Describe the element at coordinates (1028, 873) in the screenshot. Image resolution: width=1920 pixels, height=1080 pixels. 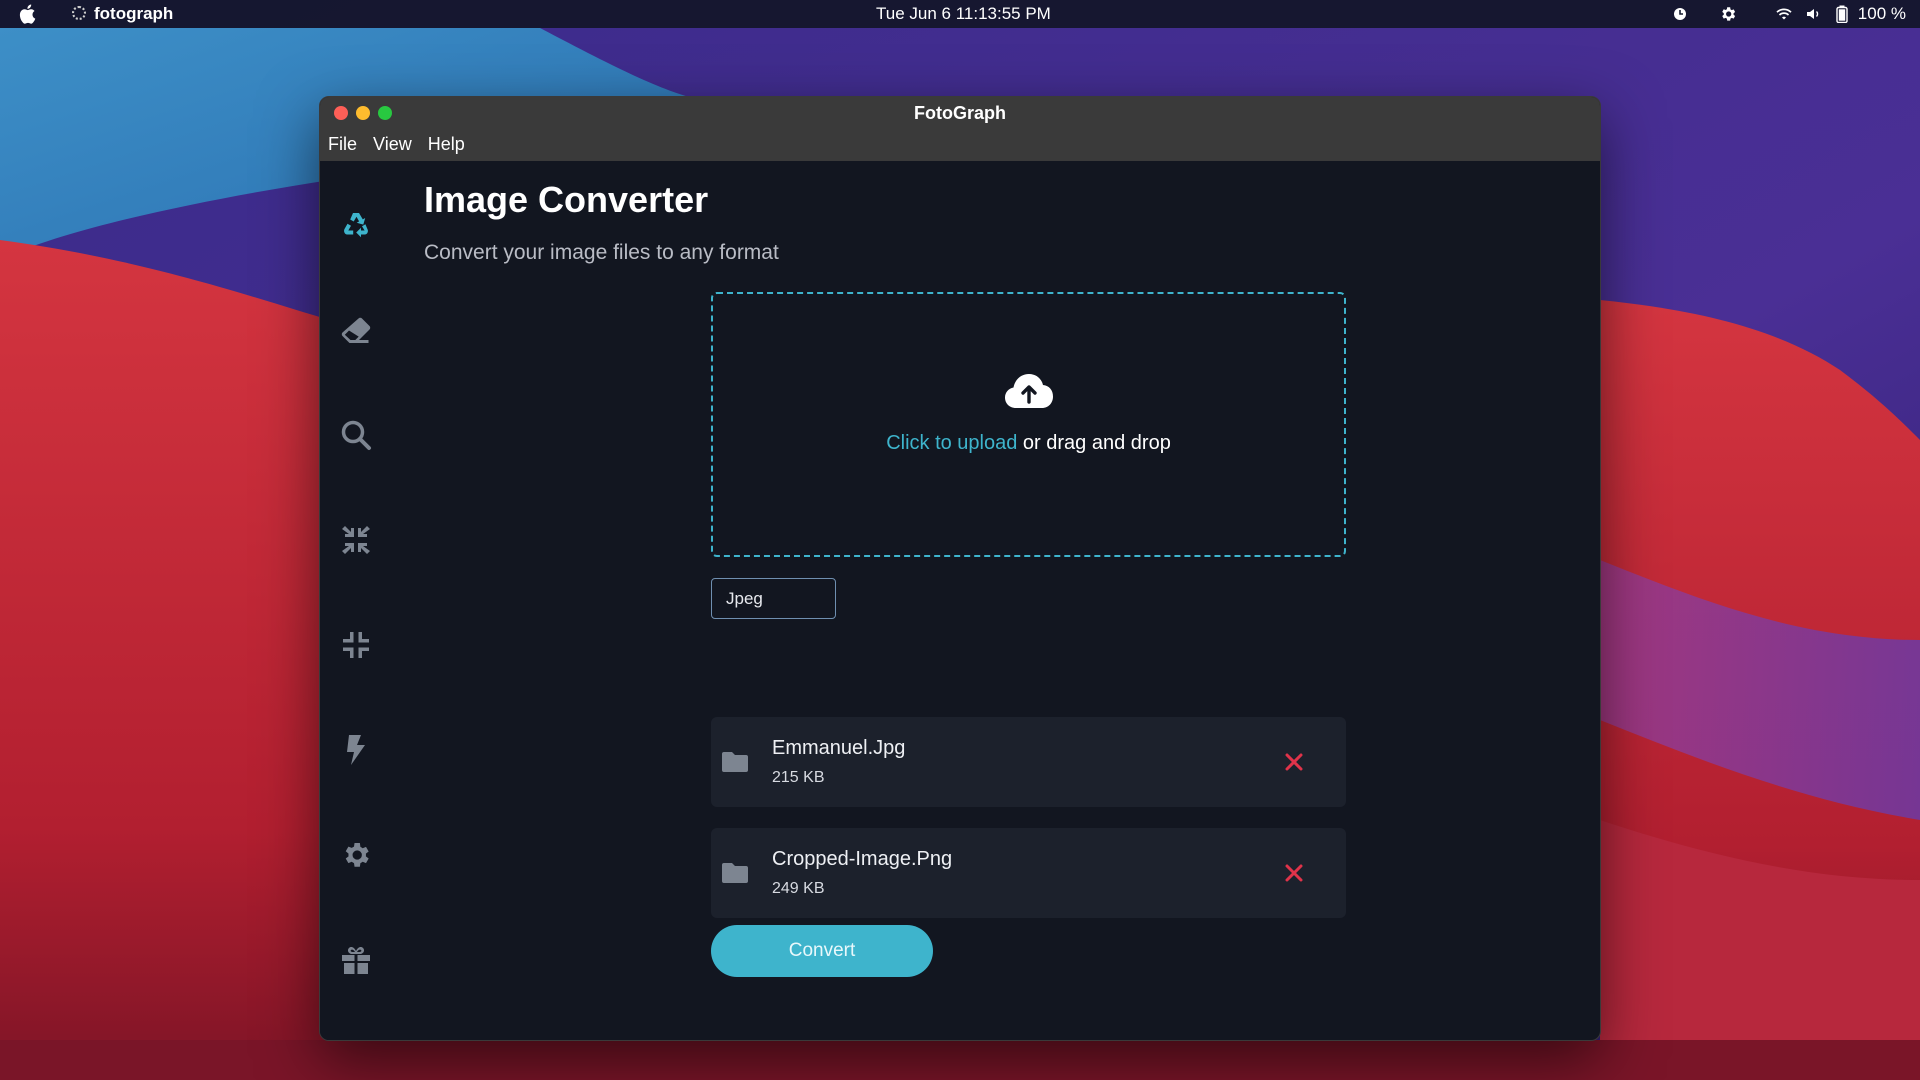
I see `file-row: Cropped-Image.Png 249 KB` at that location.